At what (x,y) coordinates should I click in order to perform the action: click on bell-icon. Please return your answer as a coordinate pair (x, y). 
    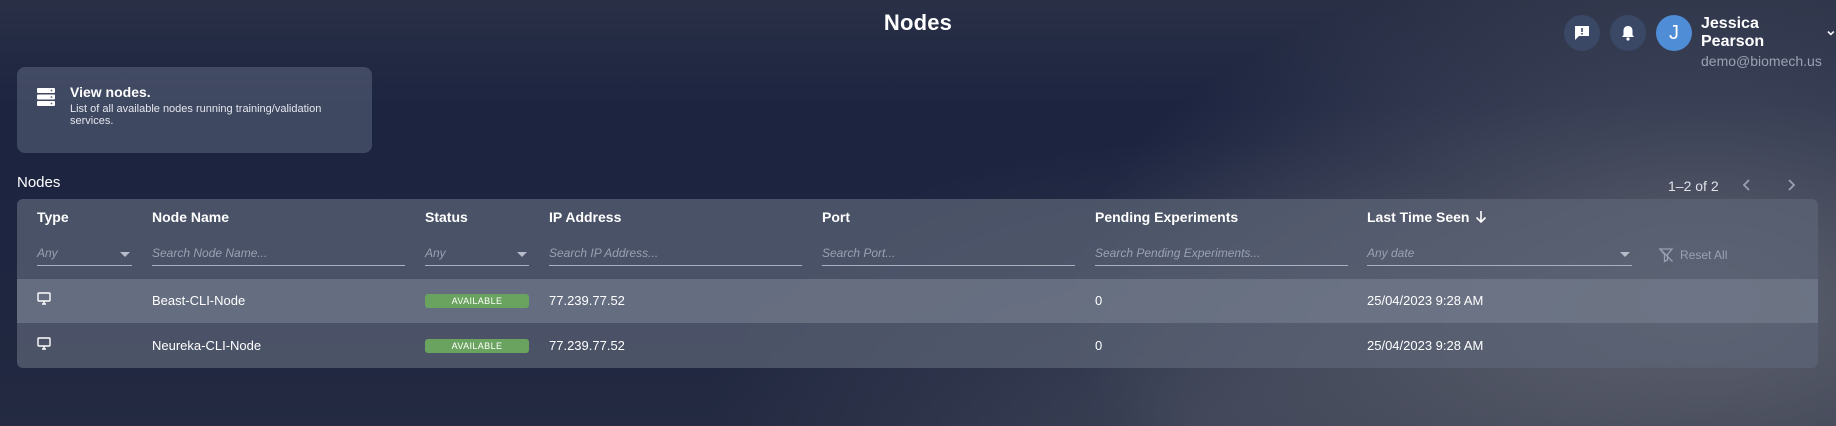
    Looking at the image, I should click on (1628, 33).